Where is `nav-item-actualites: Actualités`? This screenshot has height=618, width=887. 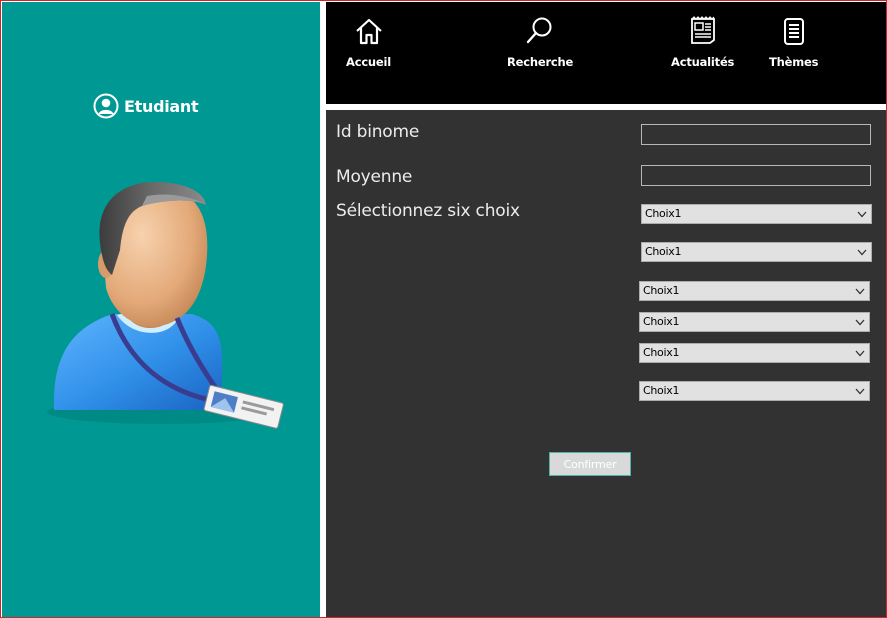 nav-item-actualites: Actualités is located at coordinates (702, 42).